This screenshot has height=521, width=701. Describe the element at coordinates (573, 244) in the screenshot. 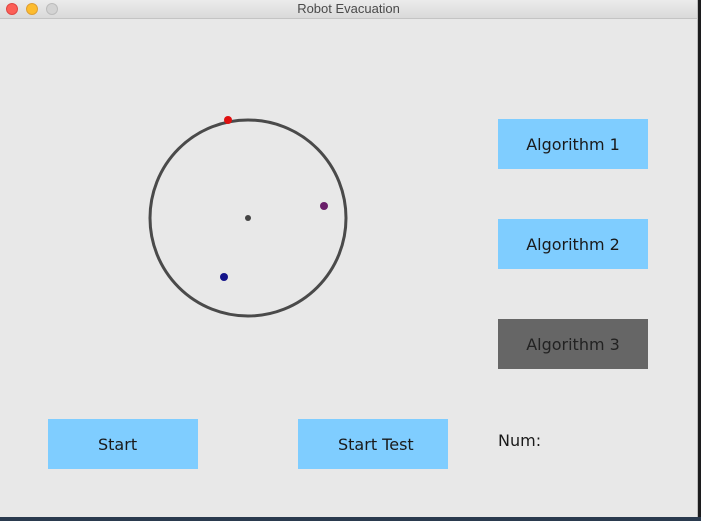

I see `algorithm-2-button: Algorithm 2` at that location.